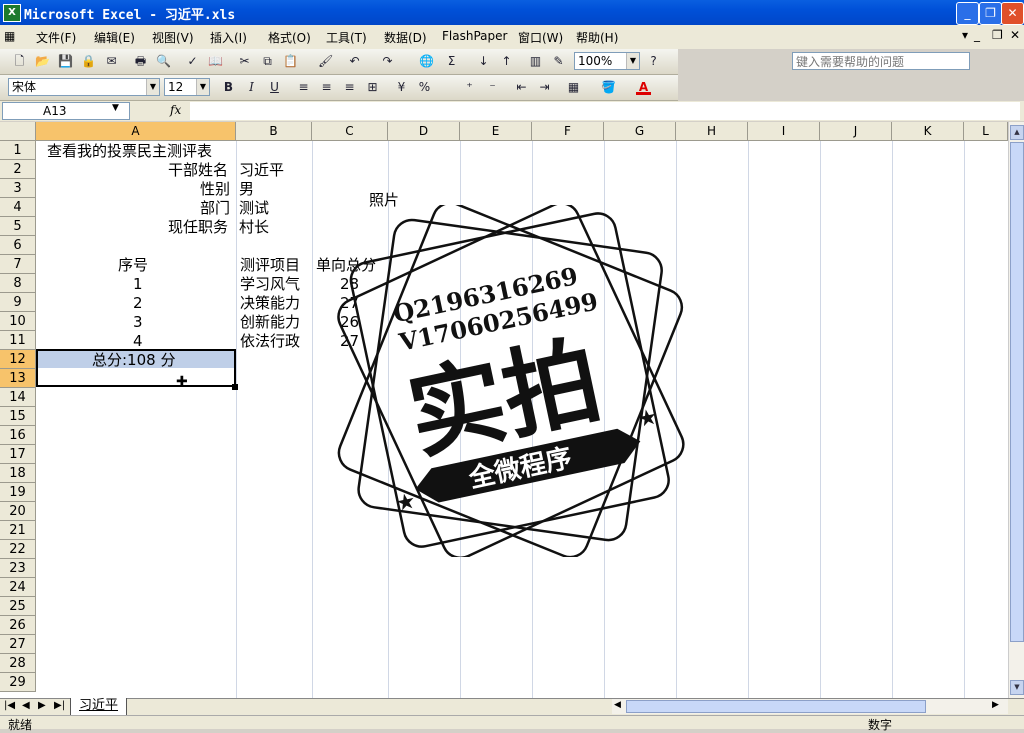  I want to click on cell-b9: 决策能力, so click(270, 303).